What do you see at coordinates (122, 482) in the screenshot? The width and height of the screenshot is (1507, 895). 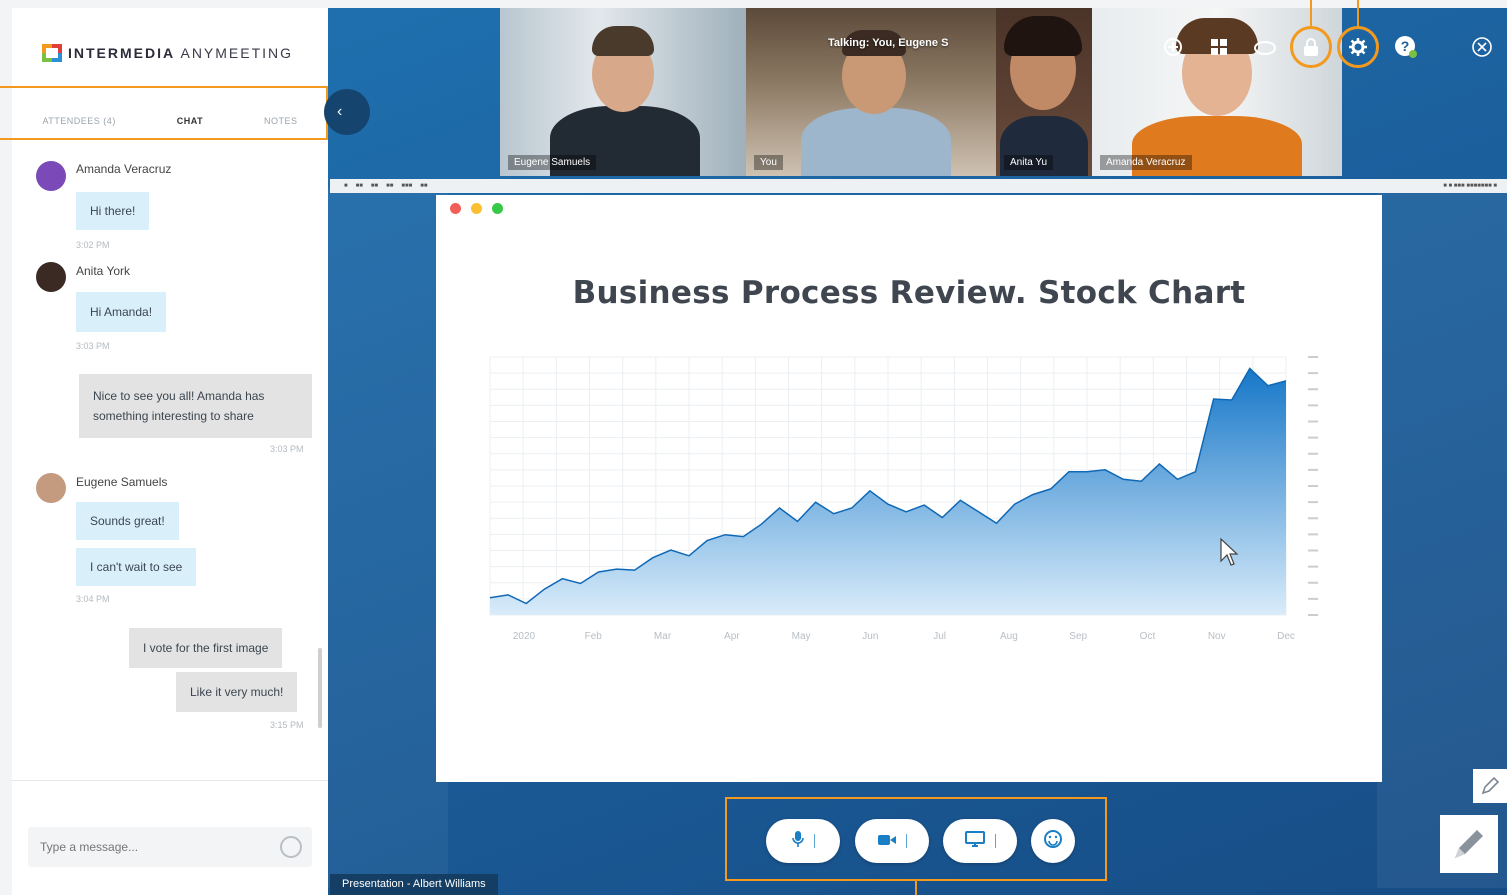 I see `sender-name: Eugene Samuels` at bounding box center [122, 482].